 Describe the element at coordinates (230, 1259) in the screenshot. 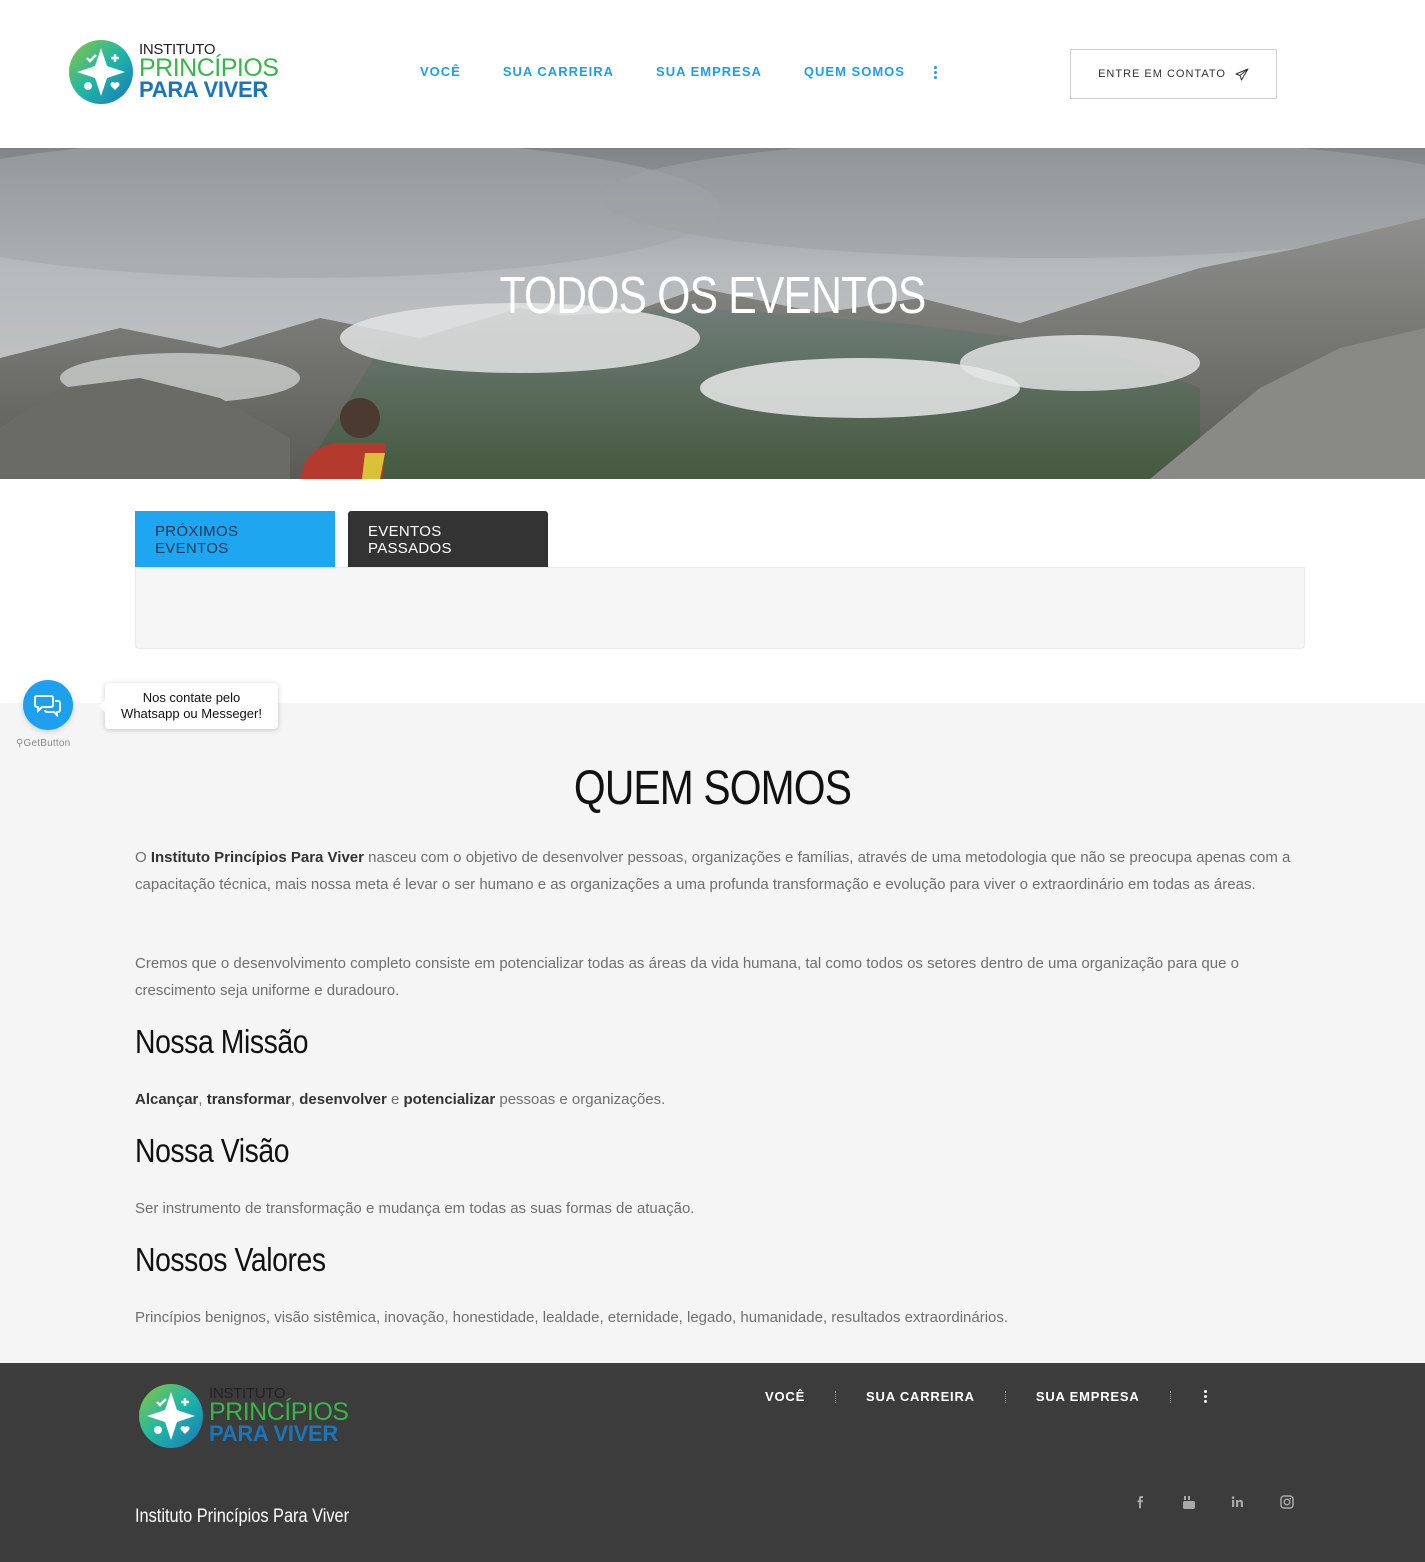

I see `values-heading: Nossos Valores` at that location.